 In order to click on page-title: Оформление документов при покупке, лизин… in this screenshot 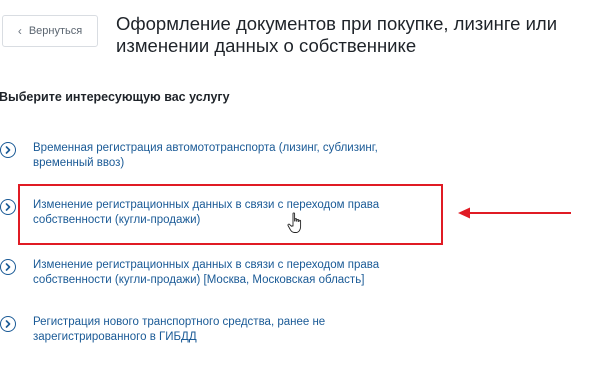, I will do `click(337, 34)`.